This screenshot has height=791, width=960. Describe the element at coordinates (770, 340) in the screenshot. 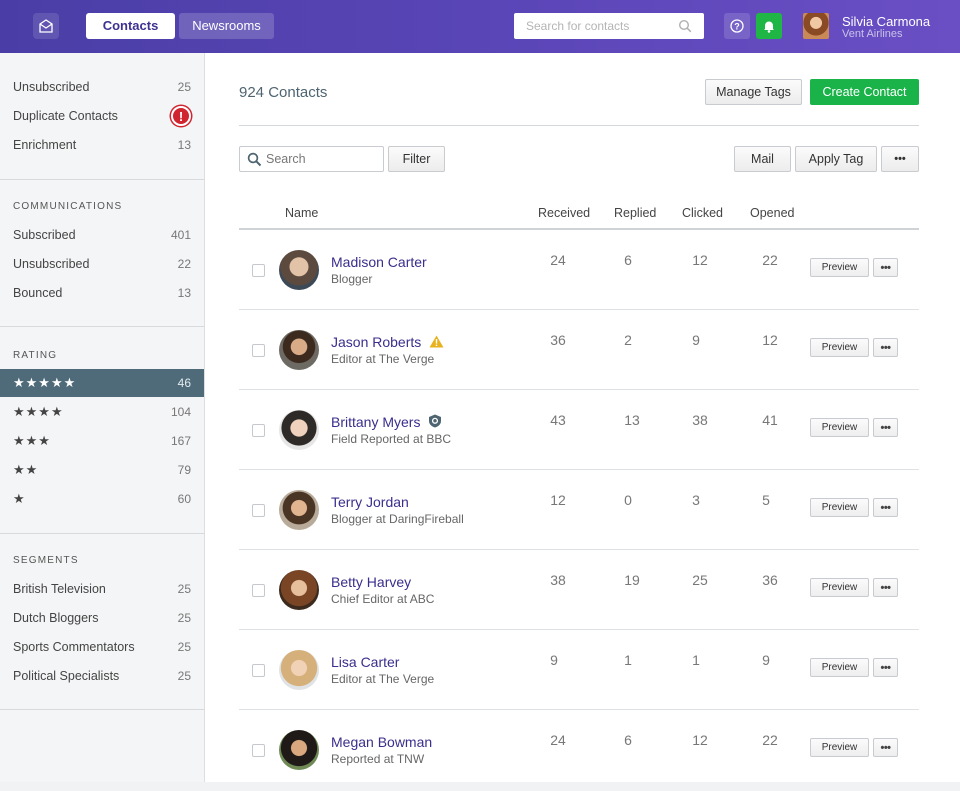

I see `opened-count: 12` at that location.